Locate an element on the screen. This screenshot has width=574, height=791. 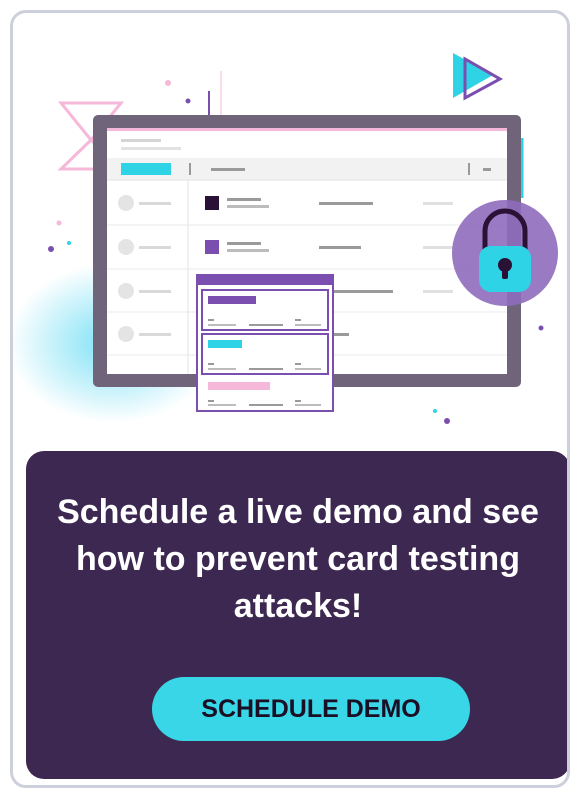
play-icon is located at coordinates (478, 77).